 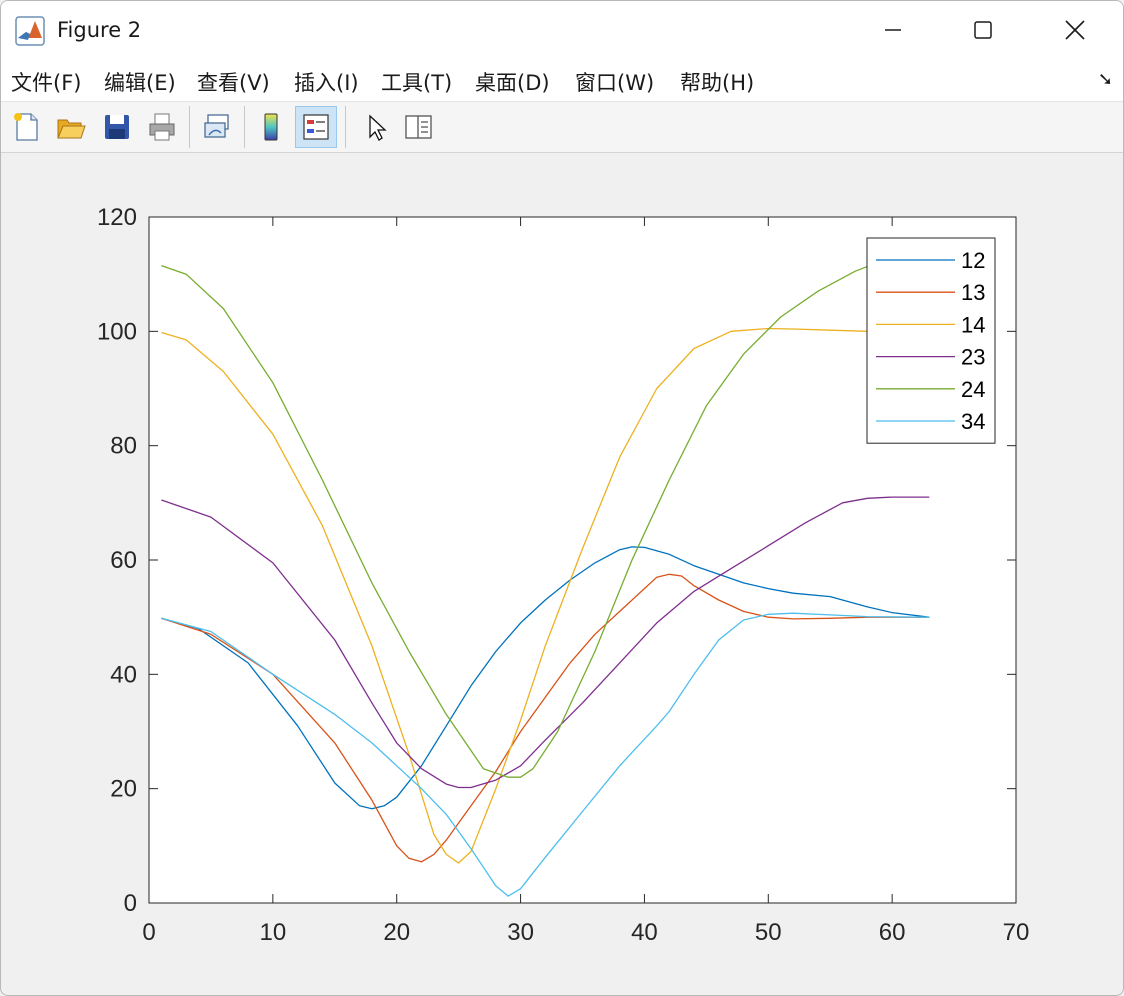 What do you see at coordinates (148, 932) in the screenshot?
I see `x-tick-label: 0` at bounding box center [148, 932].